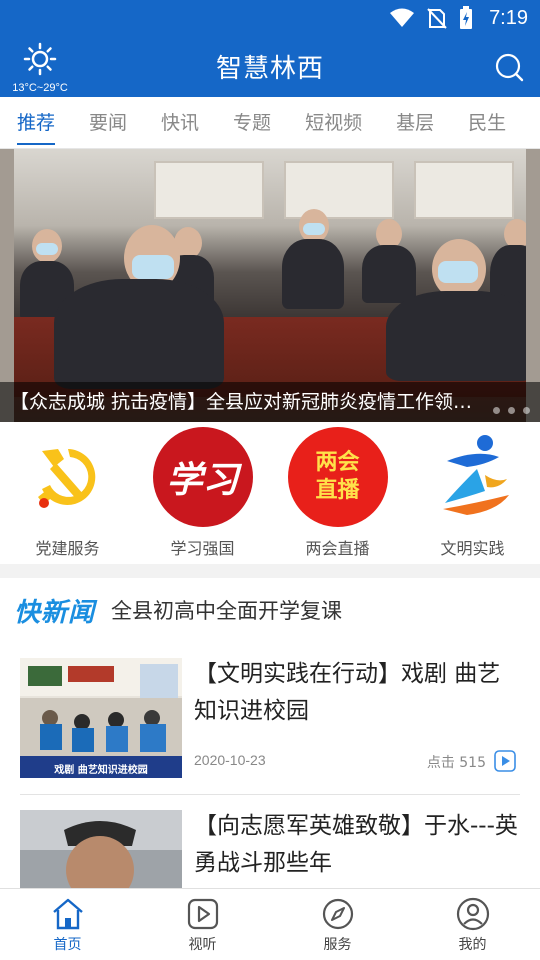 This screenshot has width=540, height=960. I want to click on news-title: 【文明实践在行动】戏剧 曲艺知识进校园, so click(357, 693).